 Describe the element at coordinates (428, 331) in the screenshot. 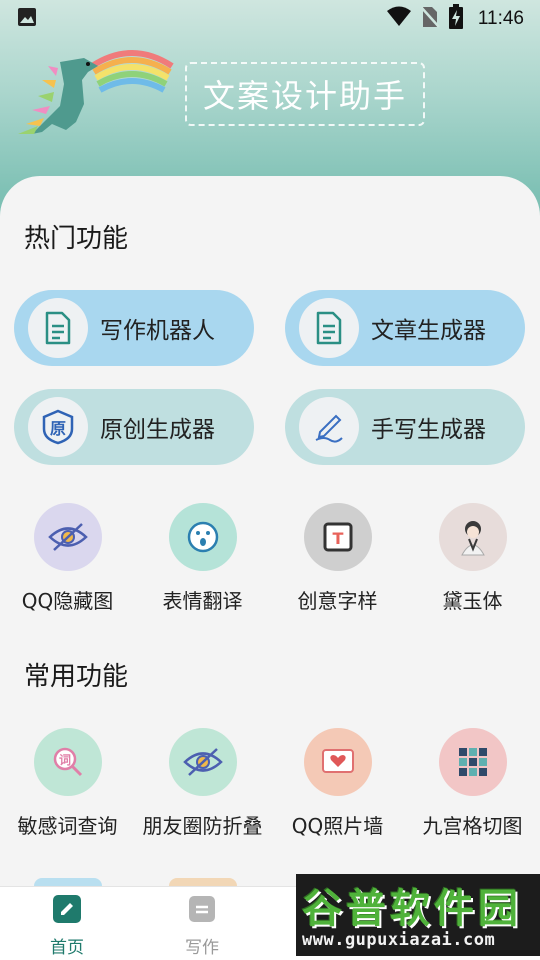

I see `pill-label: 文章生成器` at that location.